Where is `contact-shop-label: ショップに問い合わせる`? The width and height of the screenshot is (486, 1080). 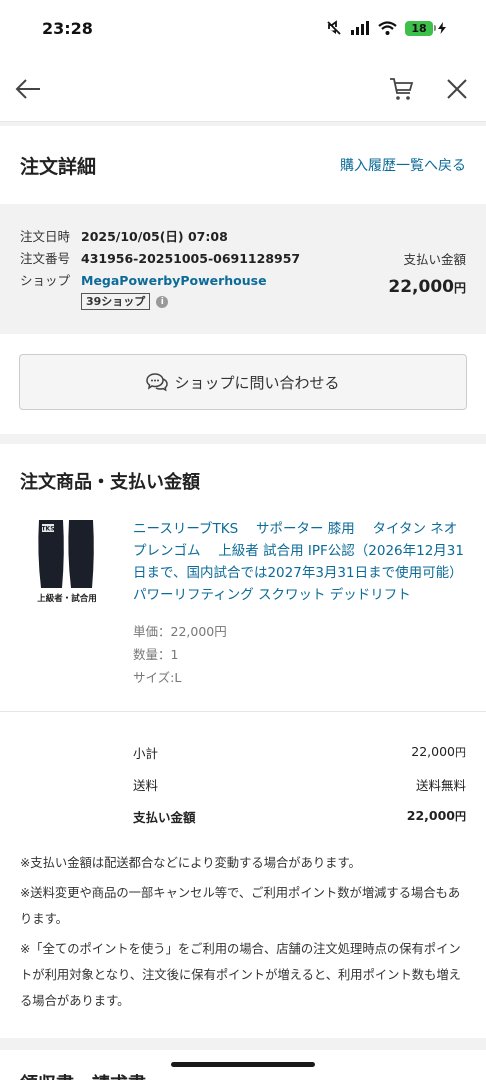
contact-shop-label: ショップに問い合わせる is located at coordinates (257, 382).